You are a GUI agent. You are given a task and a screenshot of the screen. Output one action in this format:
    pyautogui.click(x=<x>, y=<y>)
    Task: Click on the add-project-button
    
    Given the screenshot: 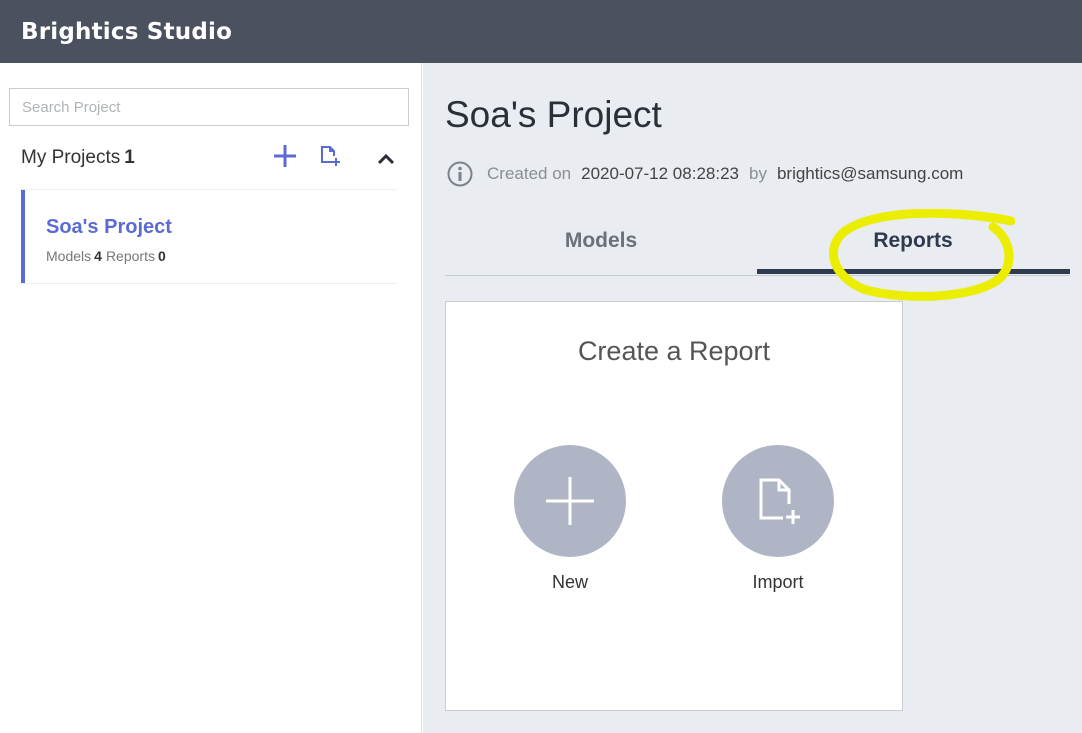 What is the action you would take?
    pyautogui.click(x=285, y=156)
    